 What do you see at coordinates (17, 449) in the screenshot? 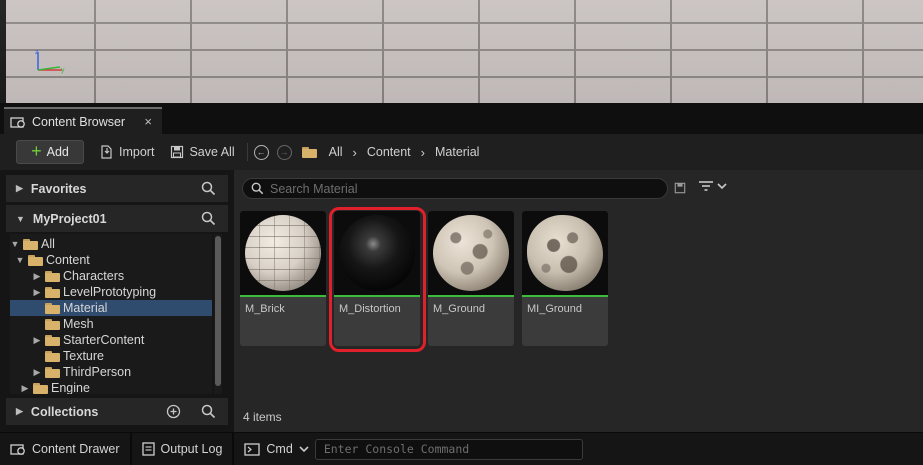
I see `content-drawer-icon` at bounding box center [17, 449].